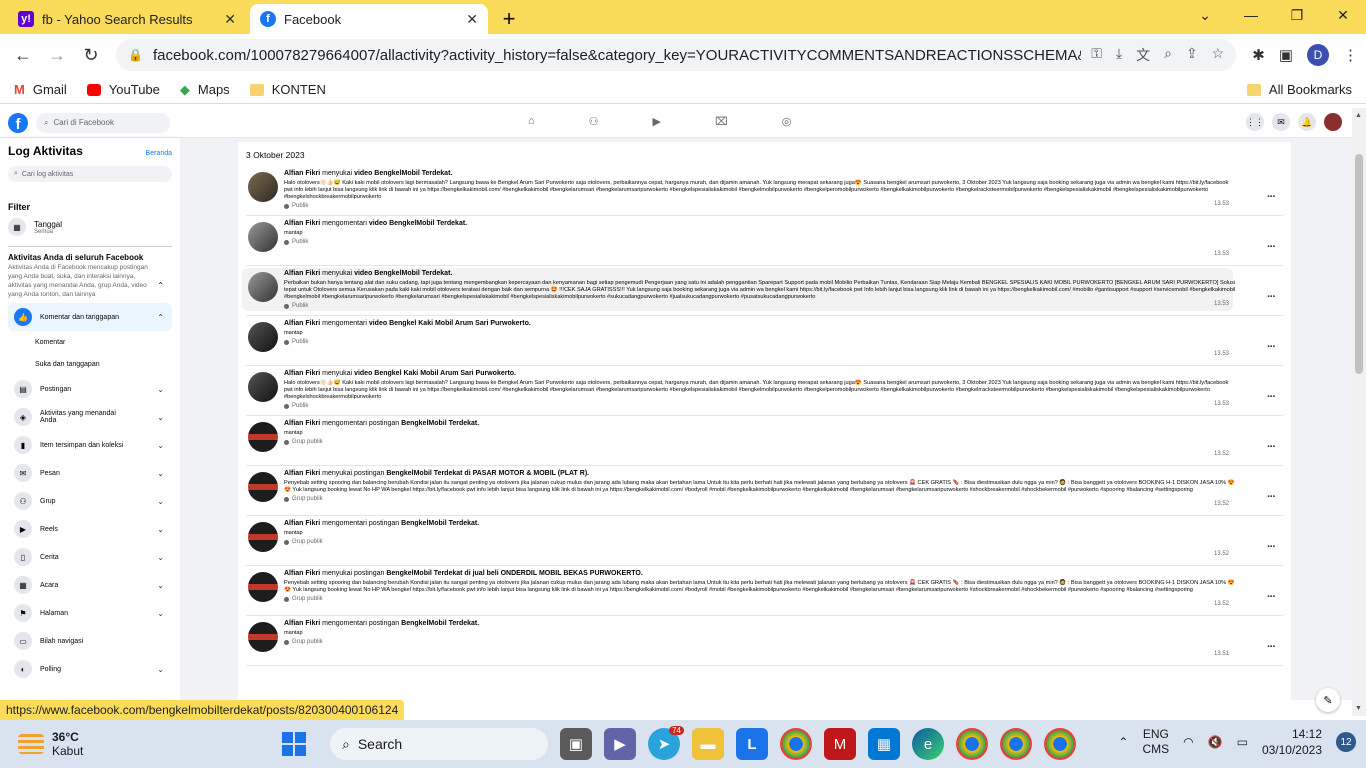 The height and width of the screenshot is (768, 1366). What do you see at coordinates (1119, 55) in the screenshot?
I see `install-icon: ⤓` at bounding box center [1119, 55].